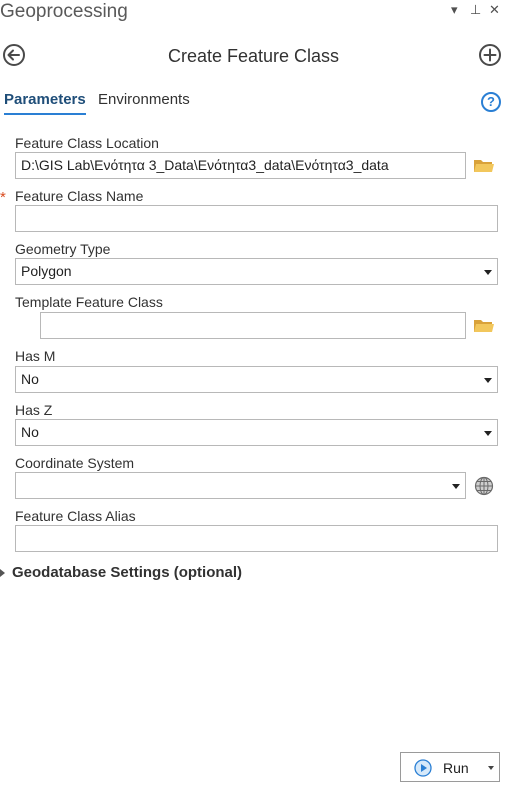 The width and height of the screenshot is (507, 786). I want to click on tool-title: Create Feature Class, so click(253, 56).